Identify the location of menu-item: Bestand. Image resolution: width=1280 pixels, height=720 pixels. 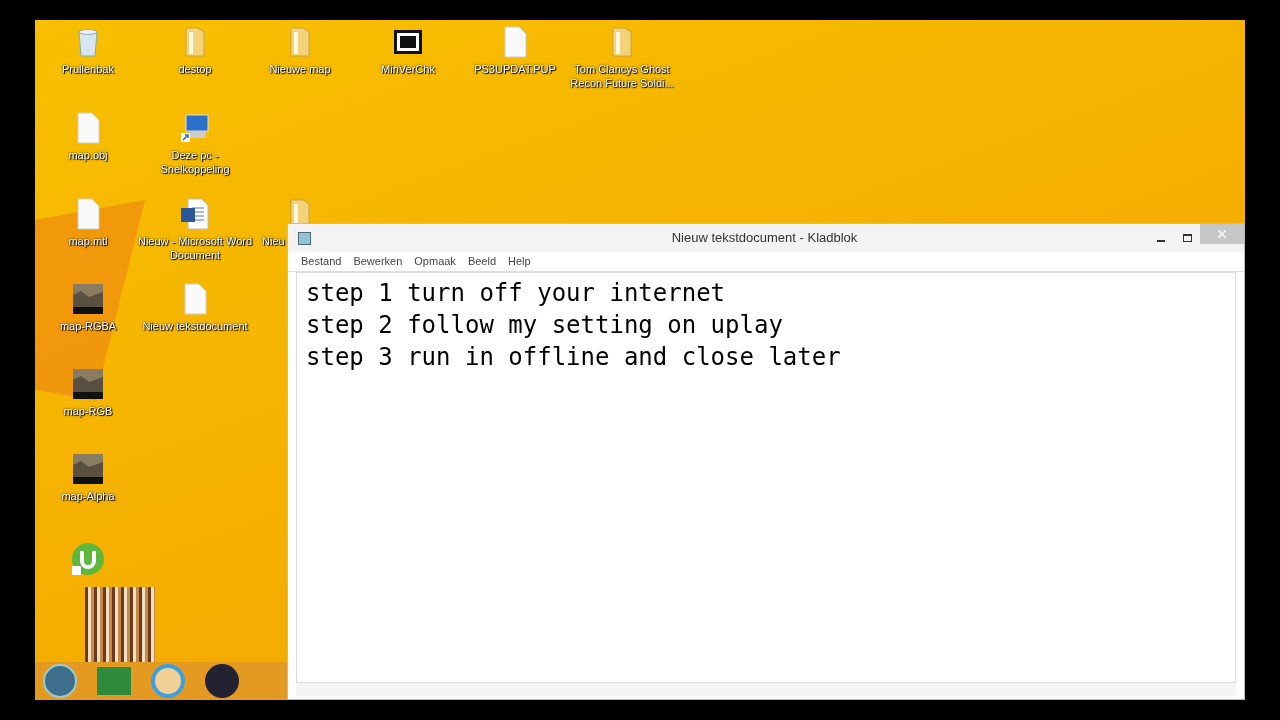
(321, 261).